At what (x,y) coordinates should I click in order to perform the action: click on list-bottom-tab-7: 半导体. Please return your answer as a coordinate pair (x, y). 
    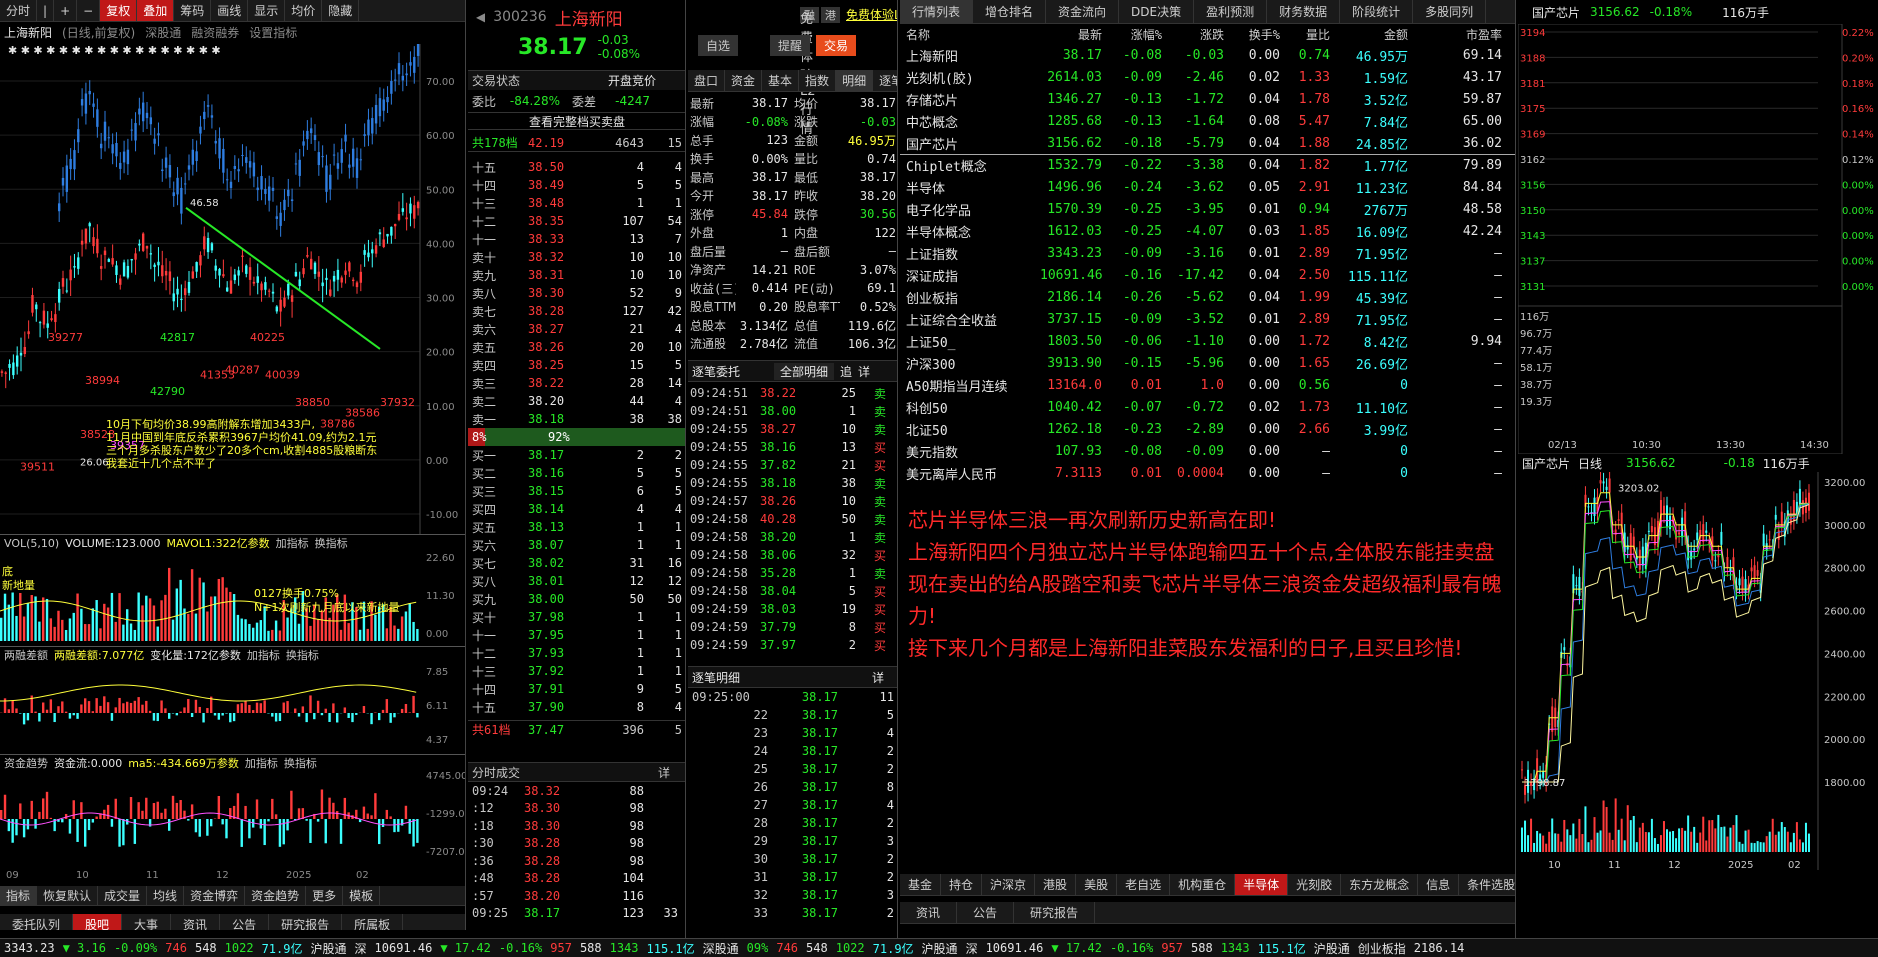
    Looking at the image, I should click on (1262, 884).